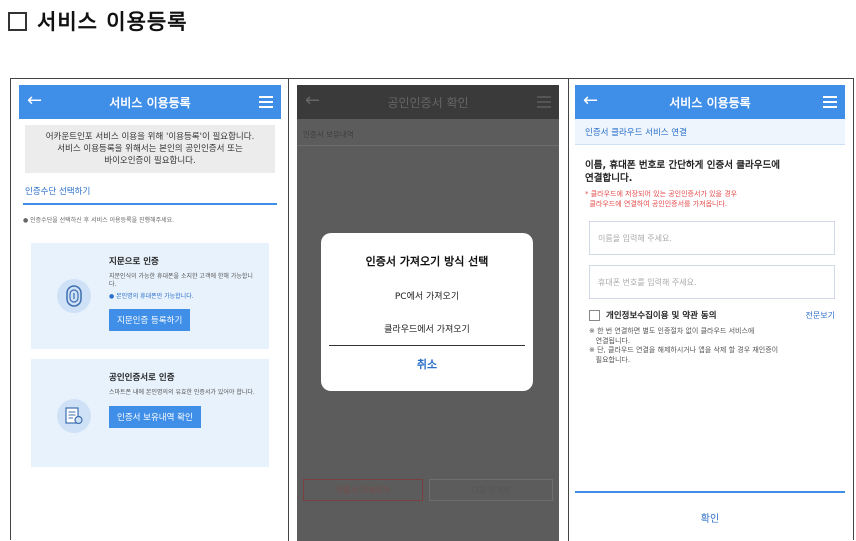 The width and height of the screenshot is (856, 541). Describe the element at coordinates (427, 345) in the screenshot. I see `dialog-divider` at that location.